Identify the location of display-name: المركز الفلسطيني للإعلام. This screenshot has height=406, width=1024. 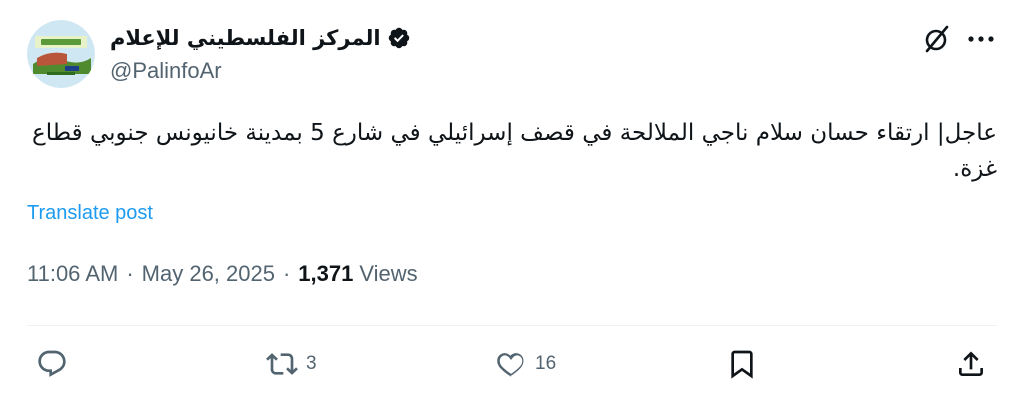
(245, 38).